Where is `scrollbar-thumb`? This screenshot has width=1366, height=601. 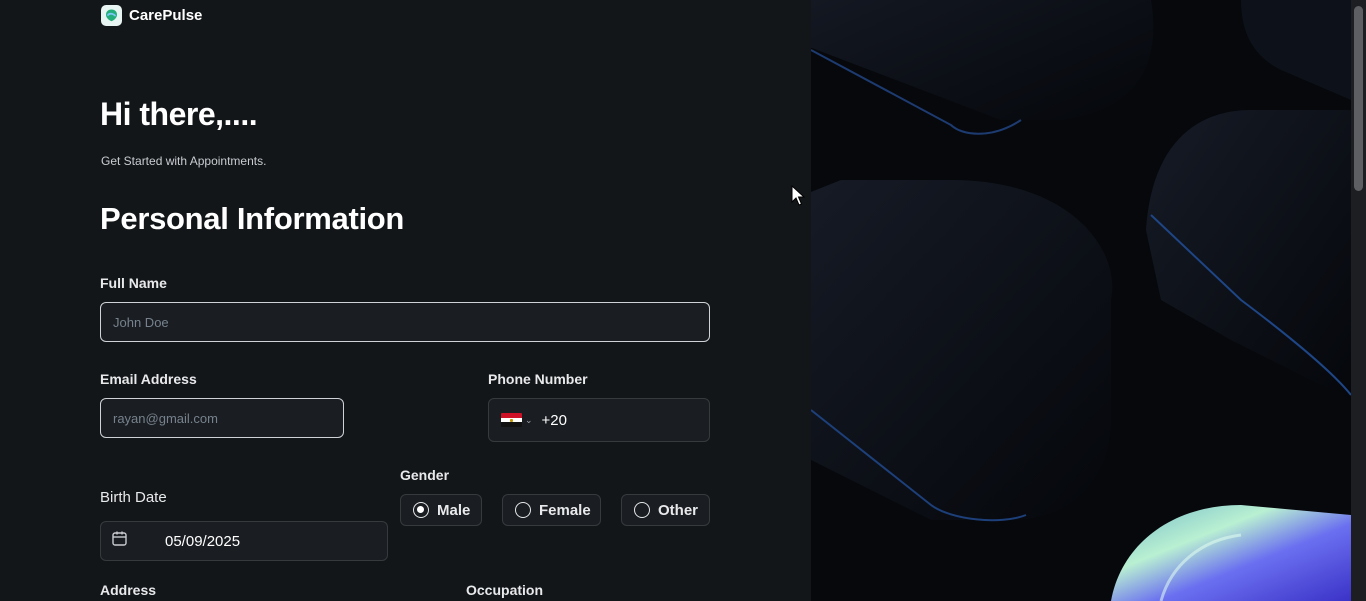 scrollbar-thumb is located at coordinates (1358, 98).